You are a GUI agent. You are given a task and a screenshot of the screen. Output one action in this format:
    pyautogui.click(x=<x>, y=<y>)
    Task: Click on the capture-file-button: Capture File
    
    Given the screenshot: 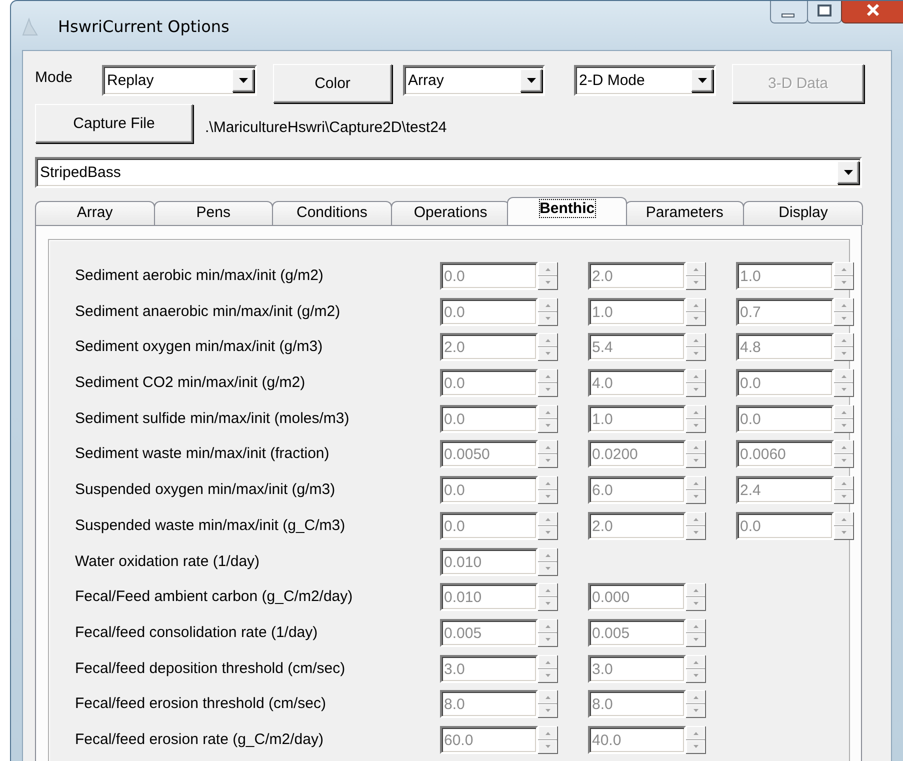 What is the action you would take?
    pyautogui.click(x=114, y=123)
    